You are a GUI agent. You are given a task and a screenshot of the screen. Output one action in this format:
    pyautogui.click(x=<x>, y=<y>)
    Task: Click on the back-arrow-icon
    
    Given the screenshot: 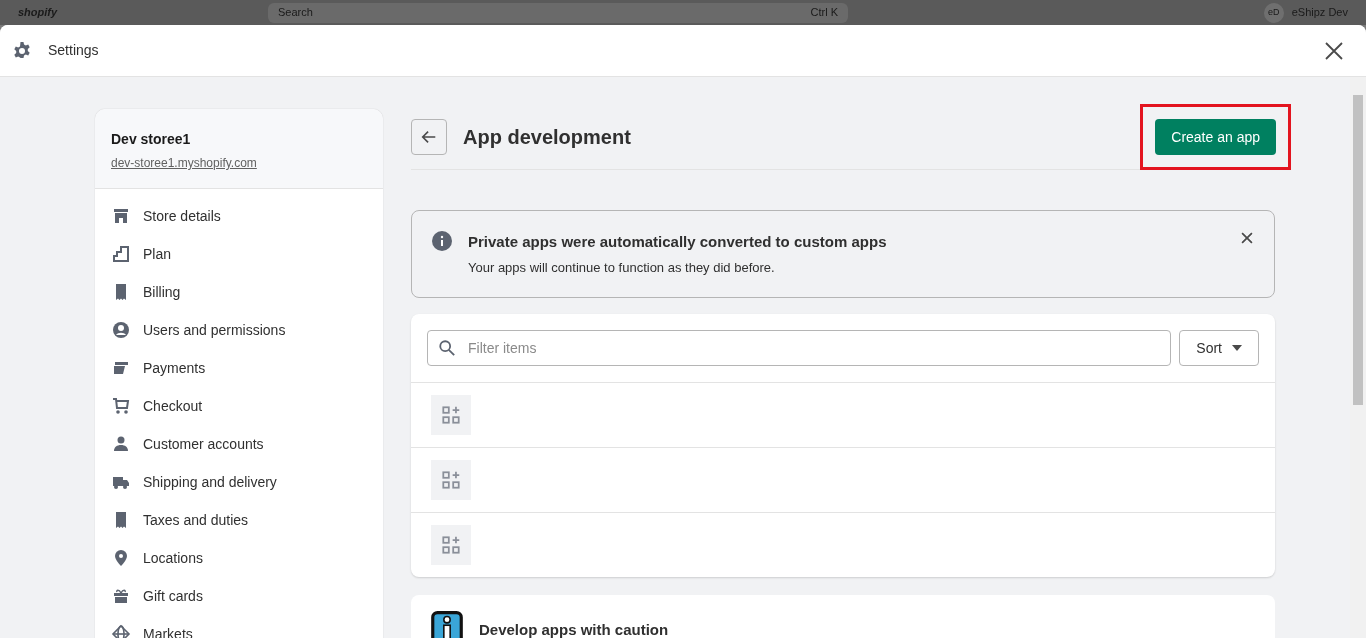 What is the action you would take?
    pyautogui.click(x=429, y=137)
    